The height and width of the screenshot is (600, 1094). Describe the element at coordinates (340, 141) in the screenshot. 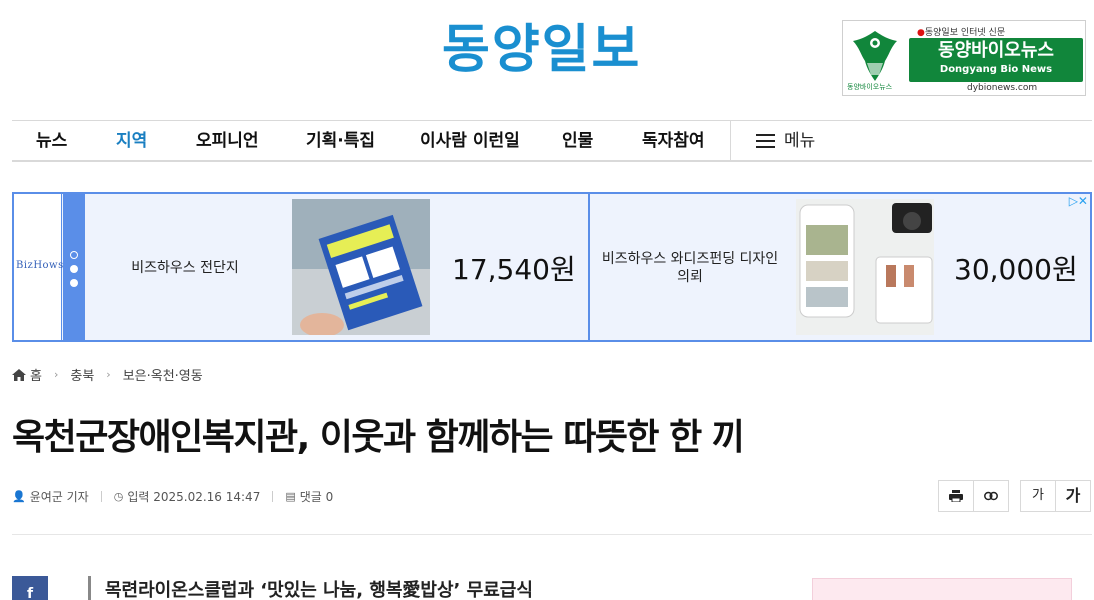

I see `nav-item-feature: 기획·특집` at that location.